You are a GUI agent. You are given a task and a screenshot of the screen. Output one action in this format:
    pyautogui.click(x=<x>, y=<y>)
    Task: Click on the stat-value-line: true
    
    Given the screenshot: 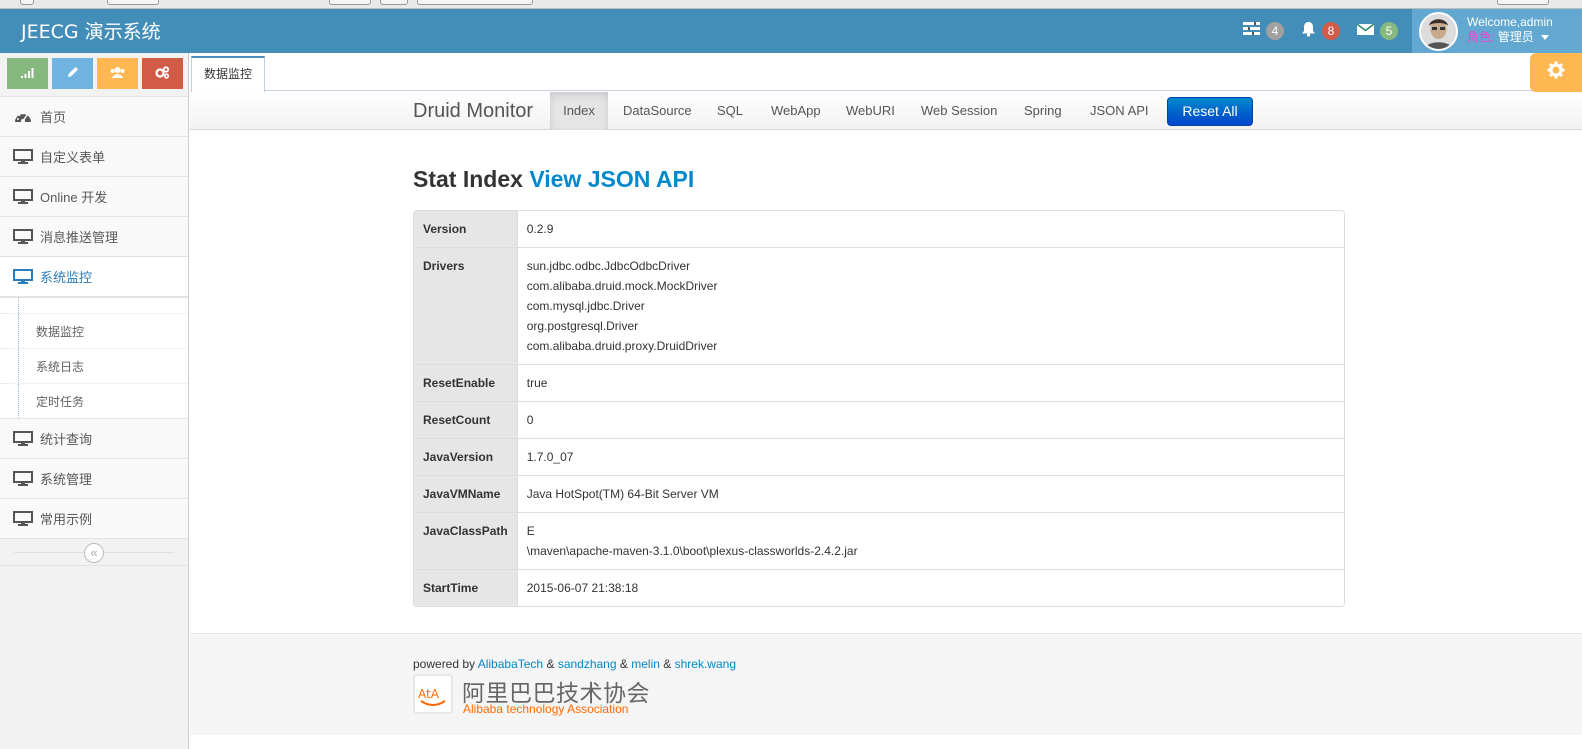 What is the action you would take?
    pyautogui.click(x=537, y=383)
    